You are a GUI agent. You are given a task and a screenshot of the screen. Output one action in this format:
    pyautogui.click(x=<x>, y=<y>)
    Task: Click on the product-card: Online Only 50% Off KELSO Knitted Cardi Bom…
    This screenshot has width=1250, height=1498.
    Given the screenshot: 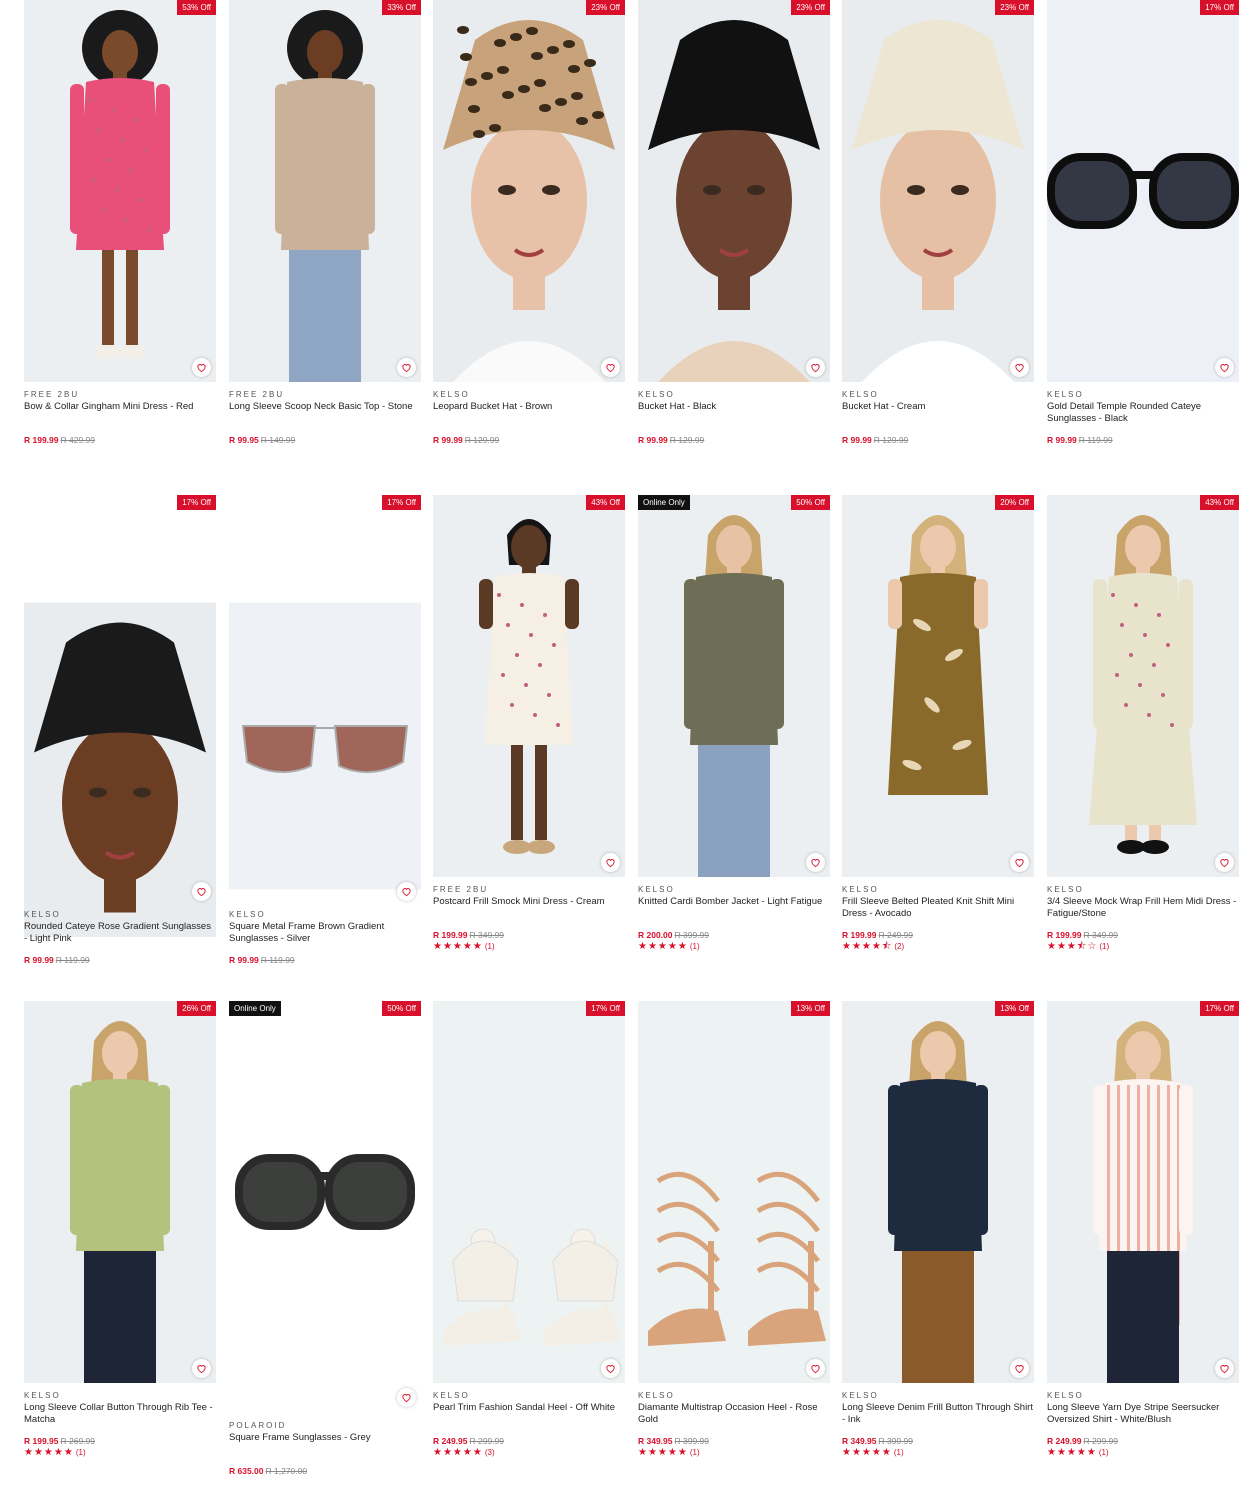 What is the action you would take?
    pyautogui.click(x=734, y=735)
    